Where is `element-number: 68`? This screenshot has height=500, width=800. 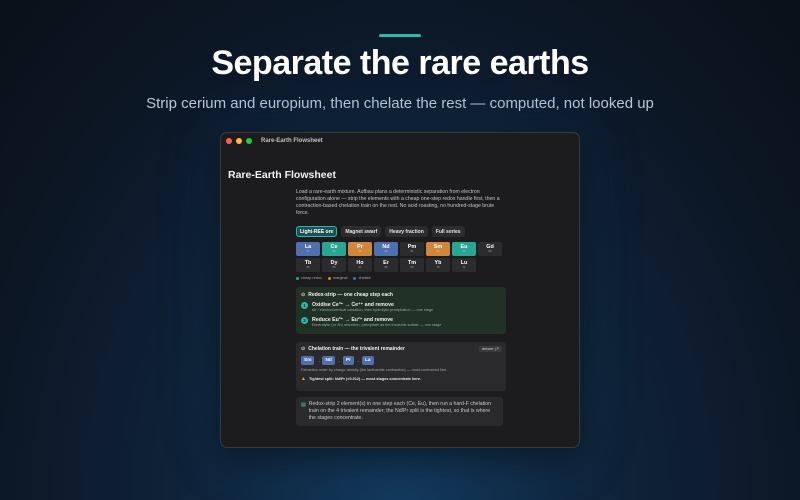 element-number: 68 is located at coordinates (386, 267).